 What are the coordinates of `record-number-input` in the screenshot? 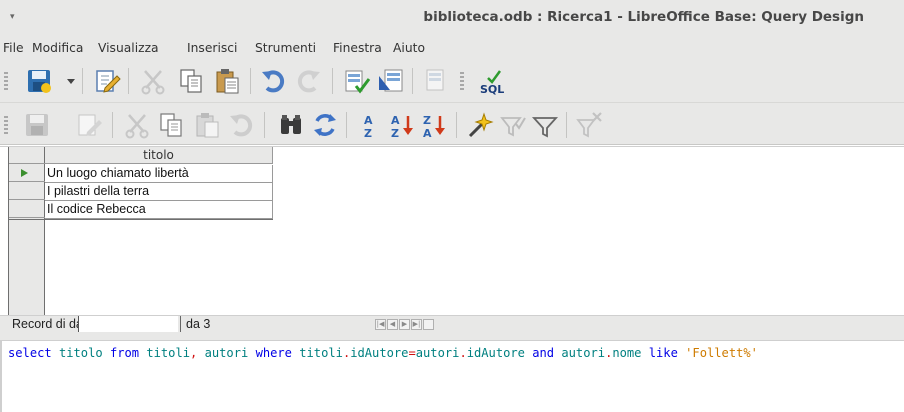 It's located at (128, 324).